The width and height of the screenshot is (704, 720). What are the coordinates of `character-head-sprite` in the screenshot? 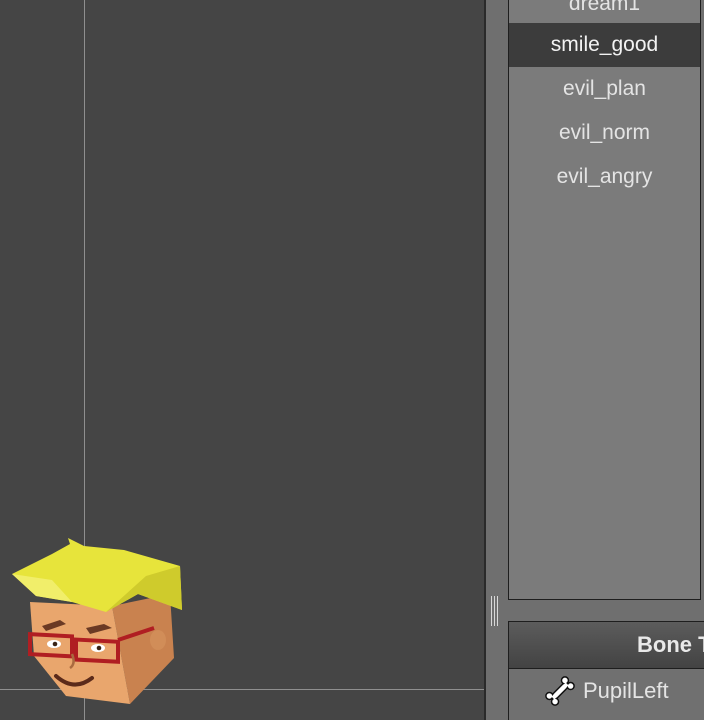 It's located at (98, 622).